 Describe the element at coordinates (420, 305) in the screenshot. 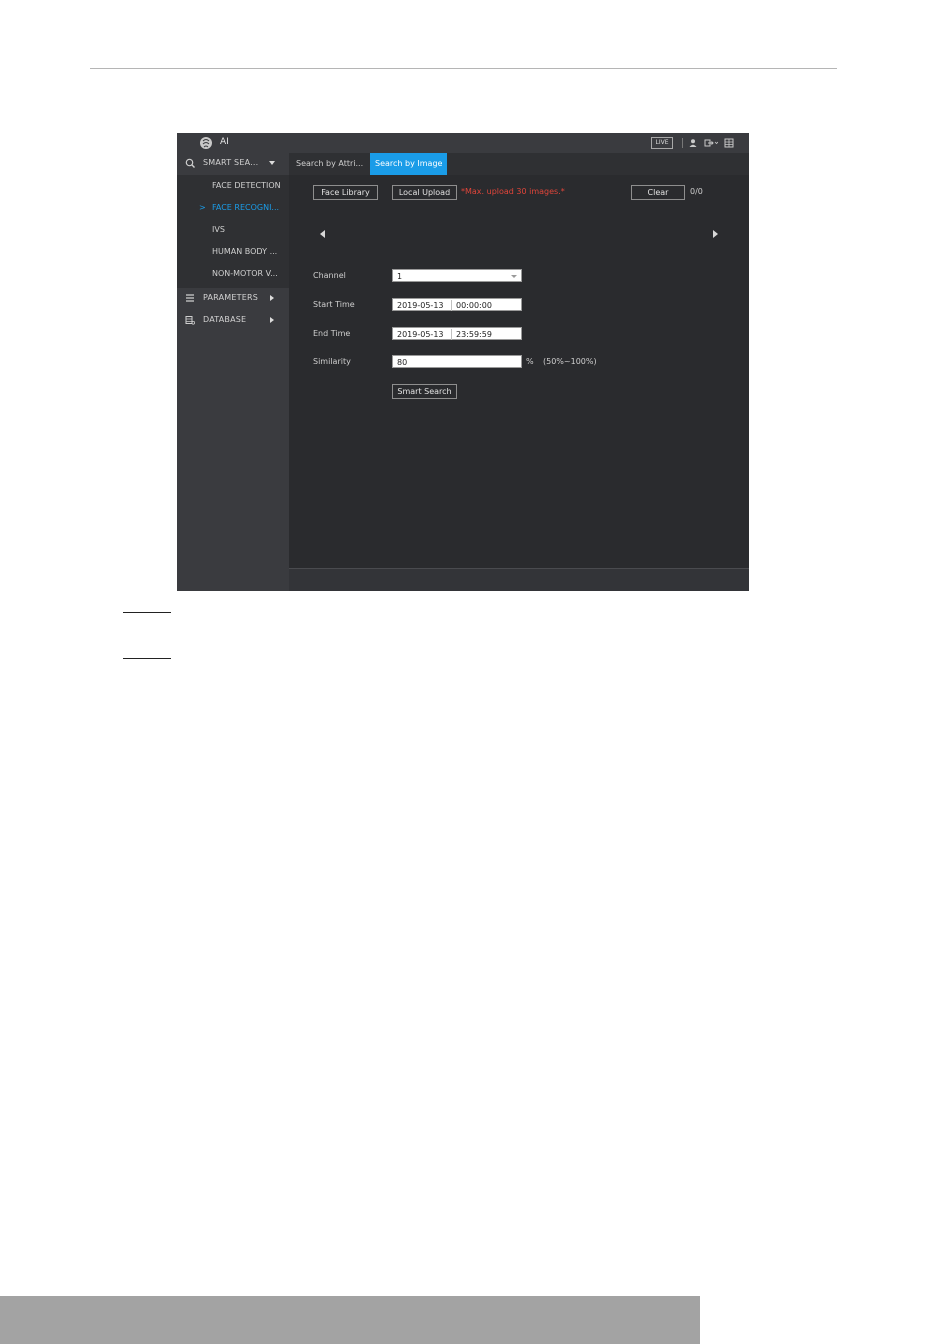

I see `start-date-value: 2019-05-13` at that location.